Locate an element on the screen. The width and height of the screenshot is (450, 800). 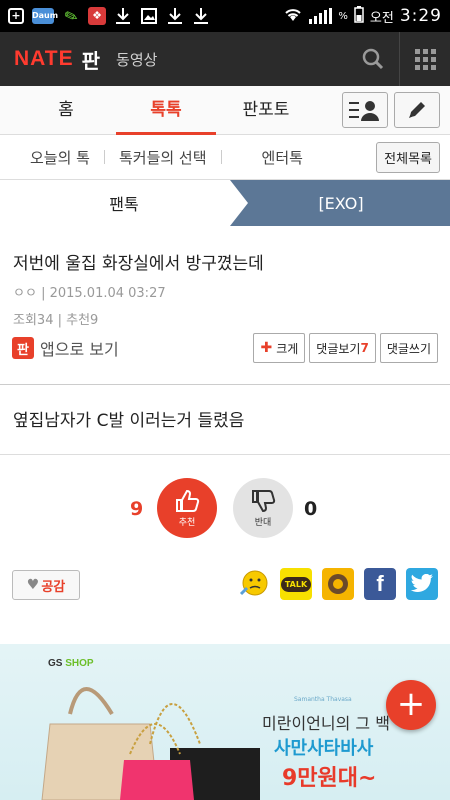
facebook-icon: f is located at coordinates (380, 583).